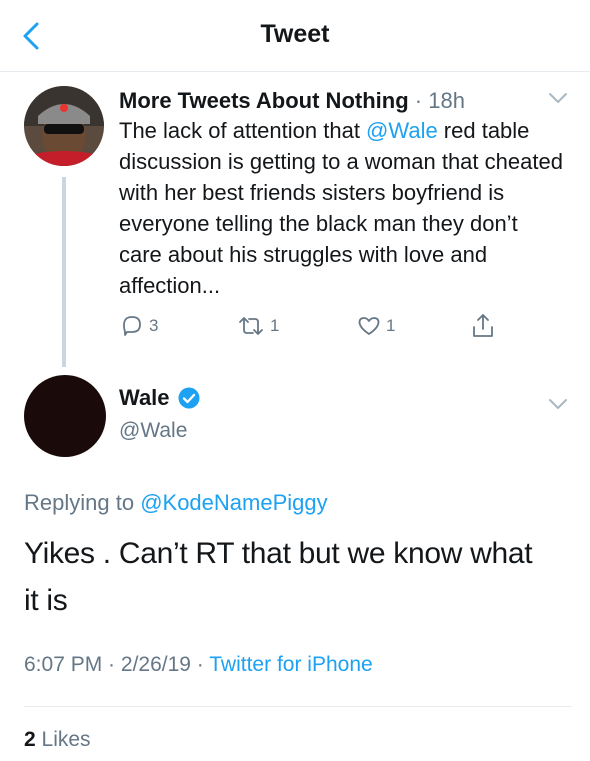  Describe the element at coordinates (290, 664) in the screenshot. I see `tweet-source-link: Twitter for iPhone` at that location.